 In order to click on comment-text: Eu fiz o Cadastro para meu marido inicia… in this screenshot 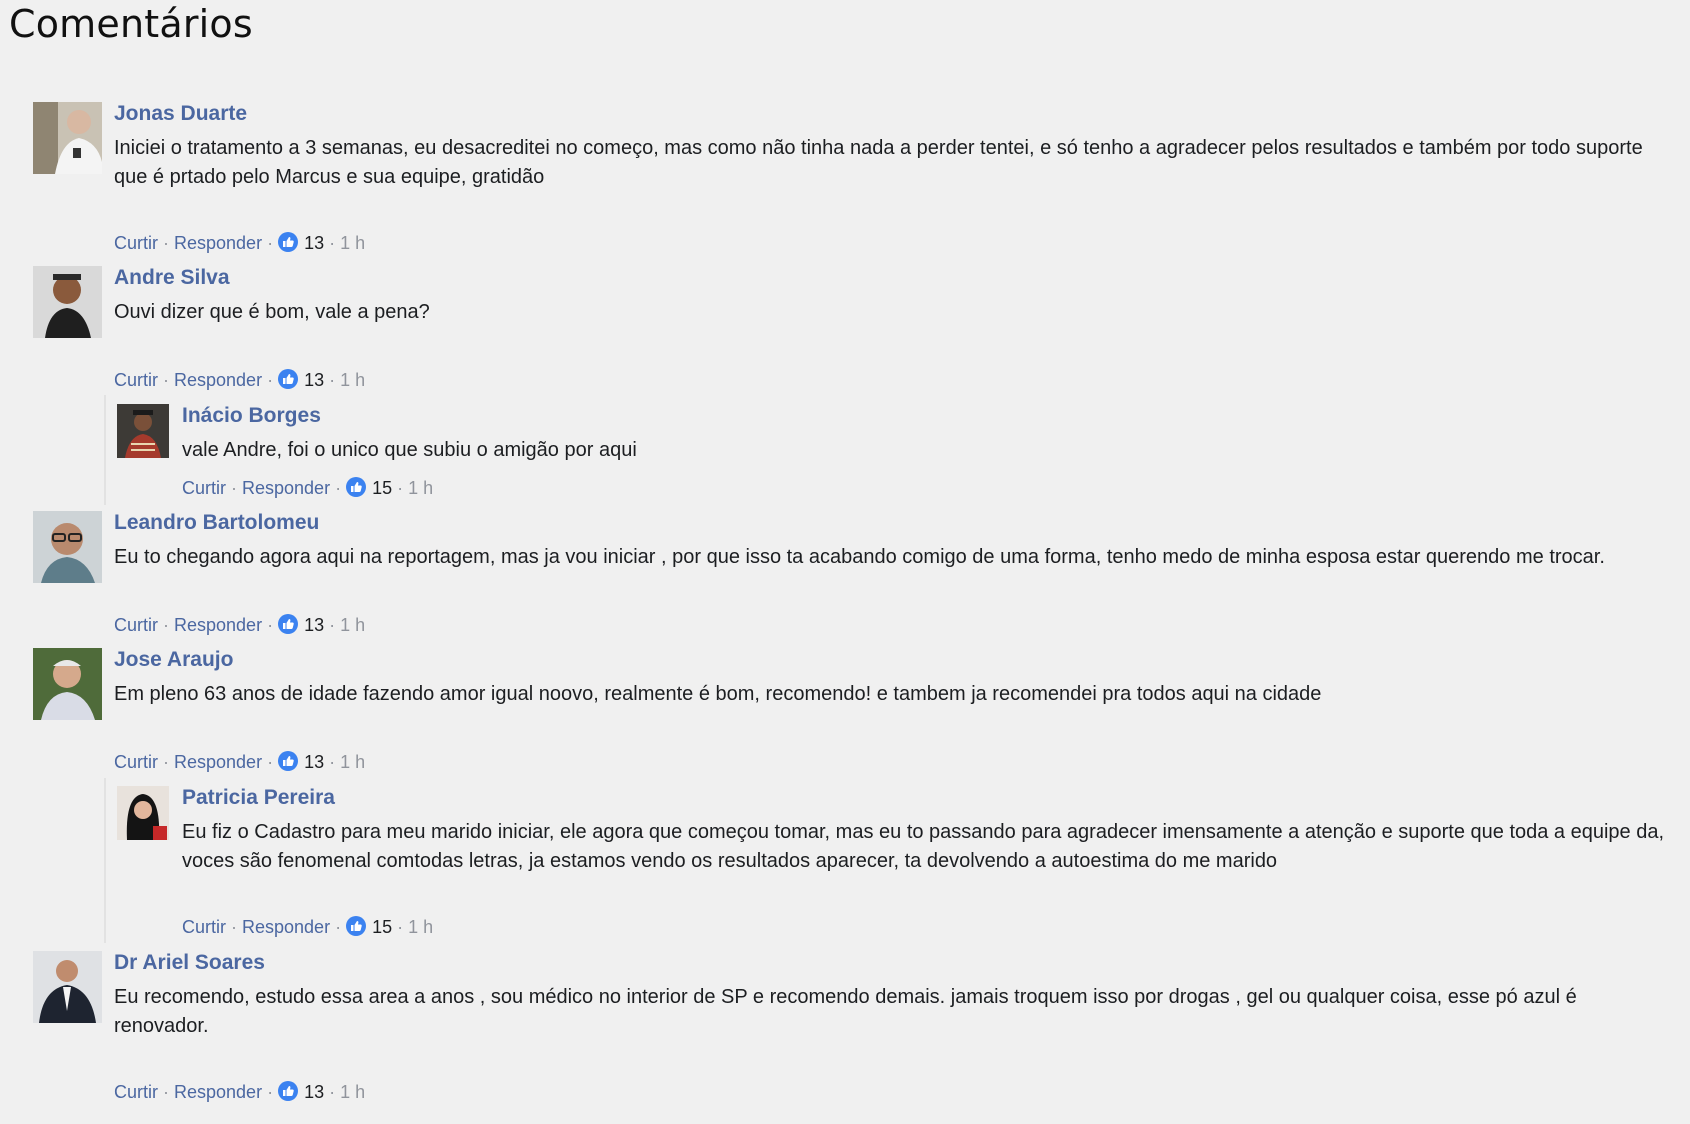, I will do `click(923, 846)`.